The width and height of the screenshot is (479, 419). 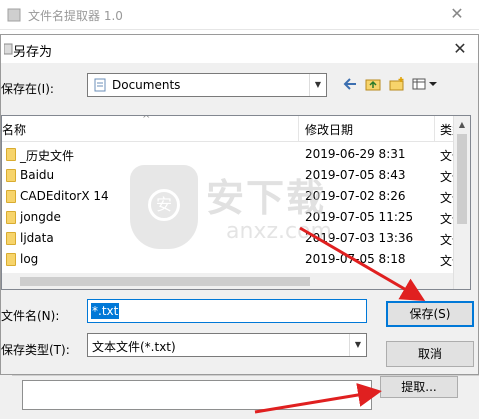 What do you see at coordinates (29, 259) in the screenshot?
I see `file-name: log` at bounding box center [29, 259].